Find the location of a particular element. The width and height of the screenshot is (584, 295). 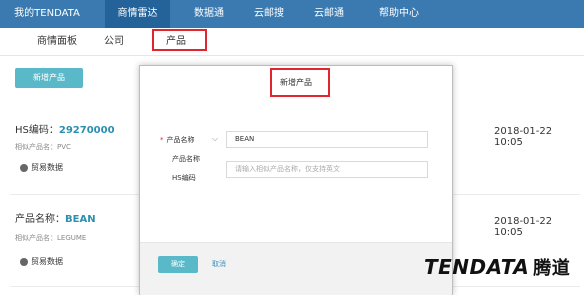

subnav-dashboard: 商情面板 is located at coordinates (57, 41).